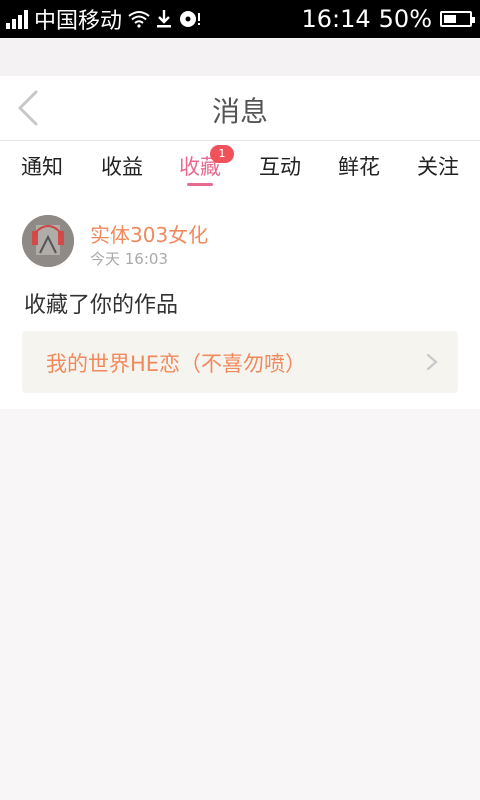  I want to click on signal-icon, so click(17, 19).